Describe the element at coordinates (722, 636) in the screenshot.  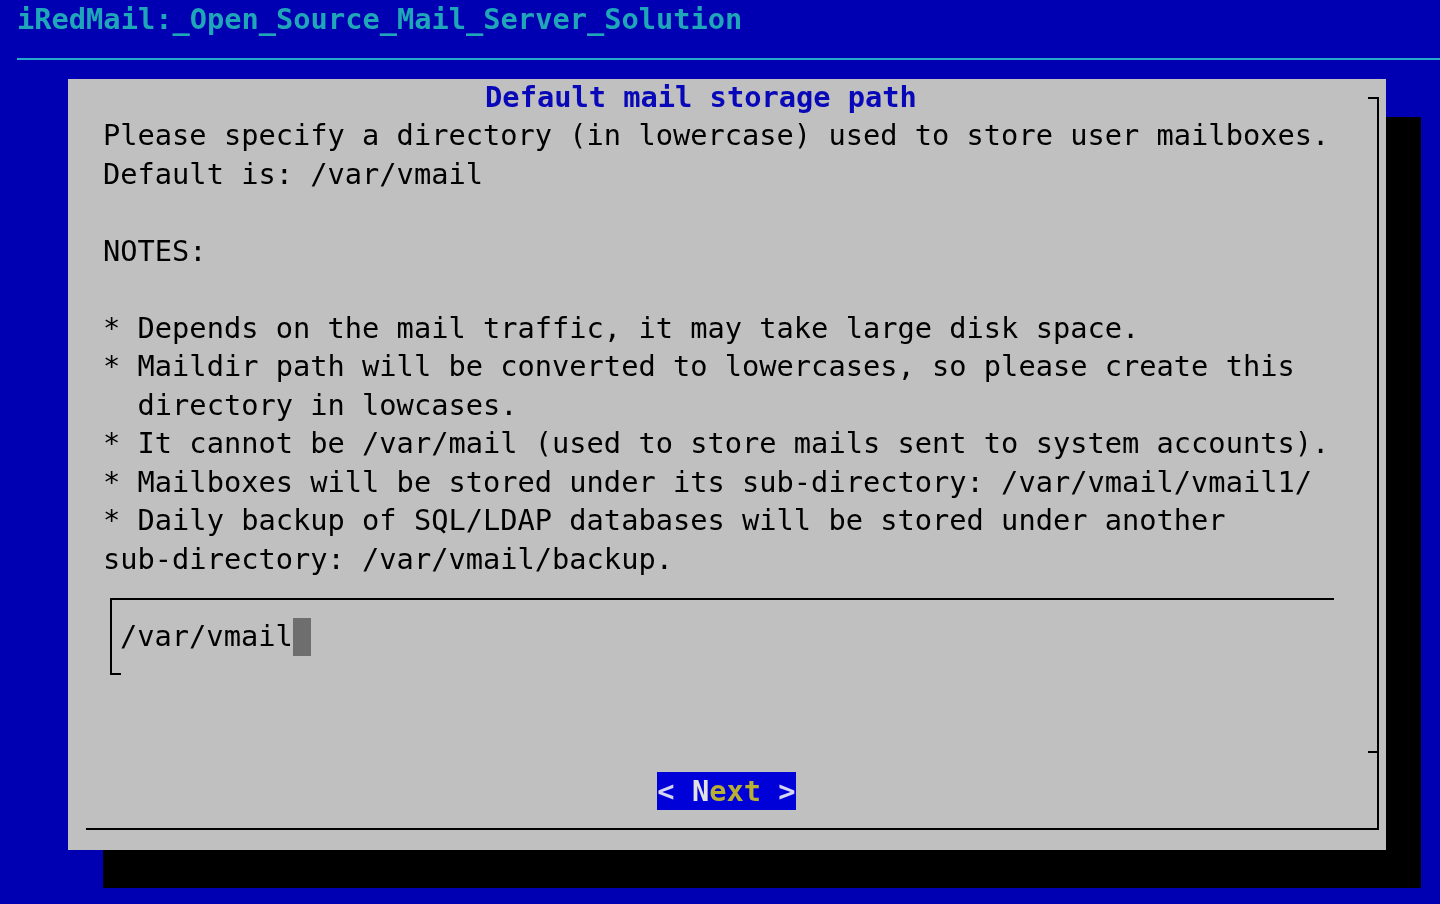
I see `input-field: /var/vmail` at that location.